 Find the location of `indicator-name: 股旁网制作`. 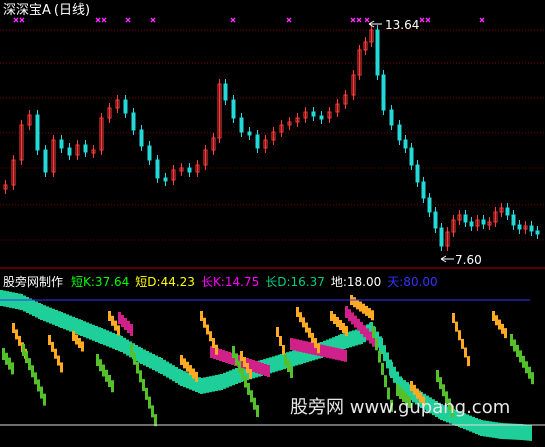

indicator-name: 股旁网制作 is located at coordinates (33, 282).